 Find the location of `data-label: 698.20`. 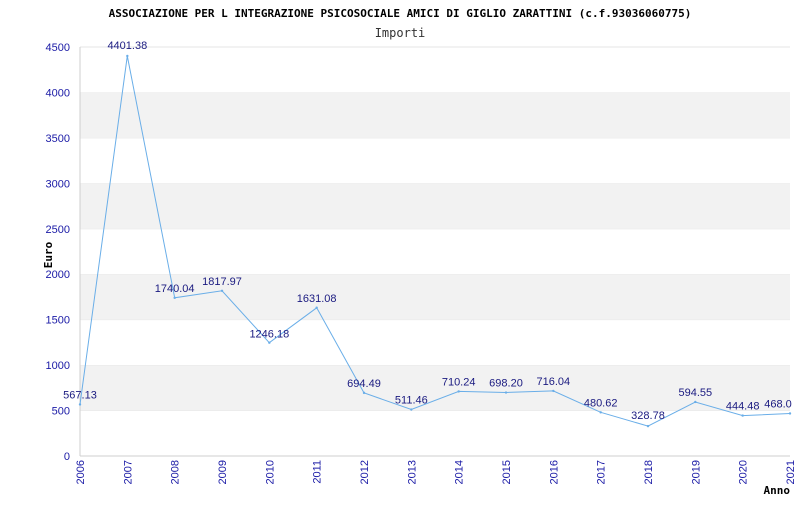

data-label: 698.20 is located at coordinates (506, 384).